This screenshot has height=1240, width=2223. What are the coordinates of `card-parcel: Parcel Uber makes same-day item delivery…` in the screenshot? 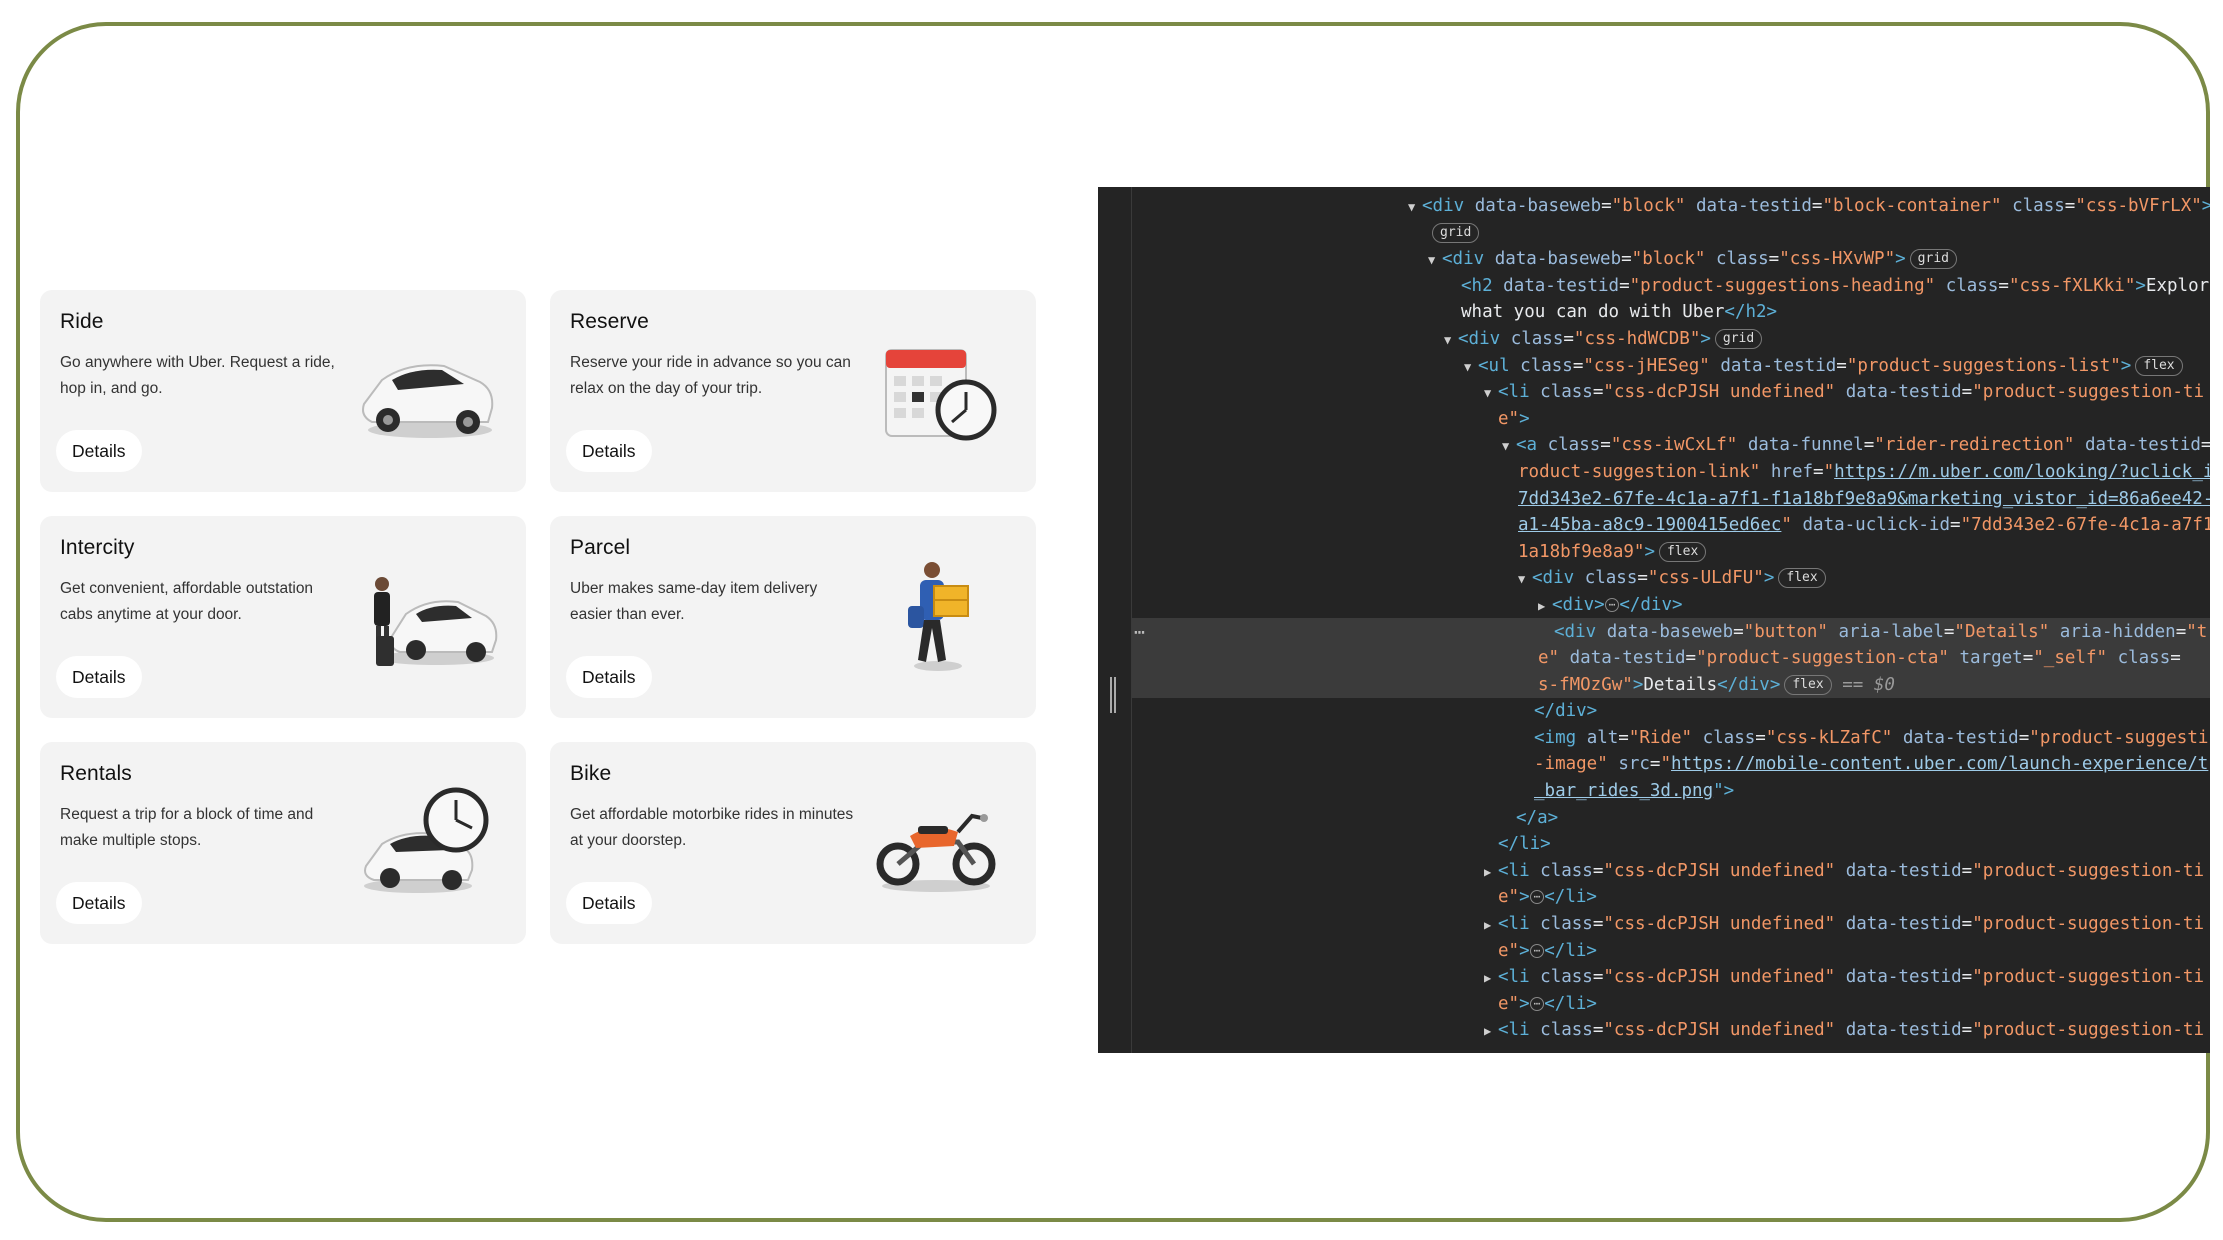 It's located at (793, 617).